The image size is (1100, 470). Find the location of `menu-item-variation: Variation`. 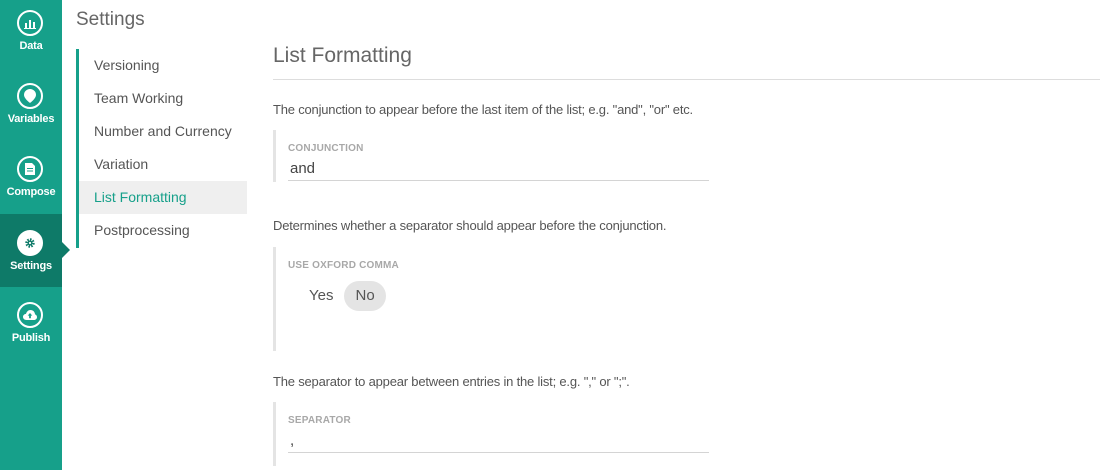

menu-item-variation: Variation is located at coordinates (163, 164).